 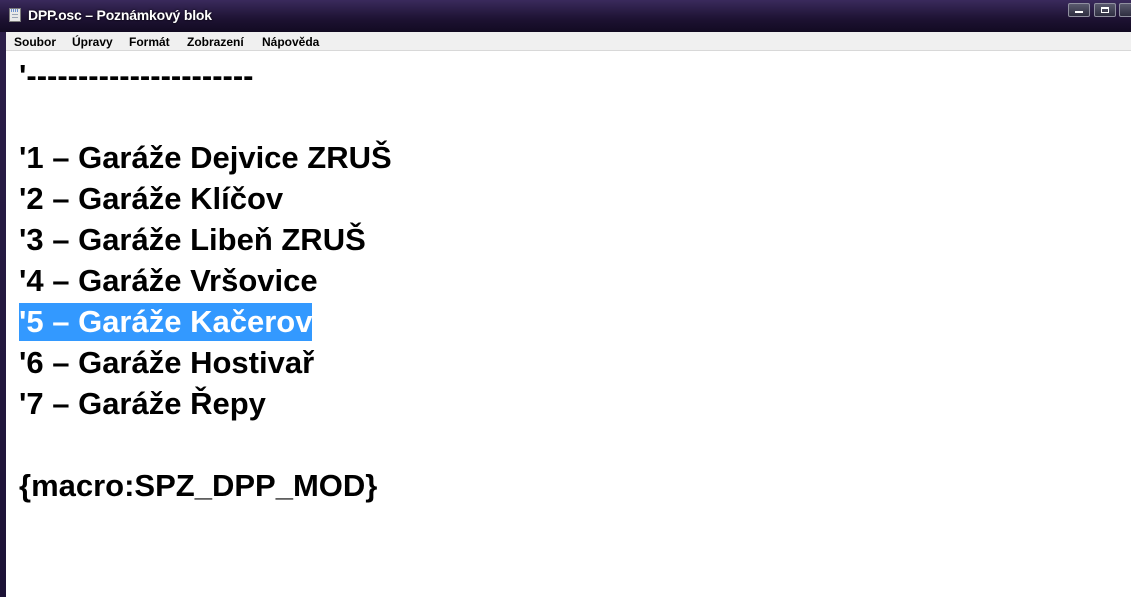 I want to click on menu-zobrazeni: Zobrazení, so click(x=215, y=42).